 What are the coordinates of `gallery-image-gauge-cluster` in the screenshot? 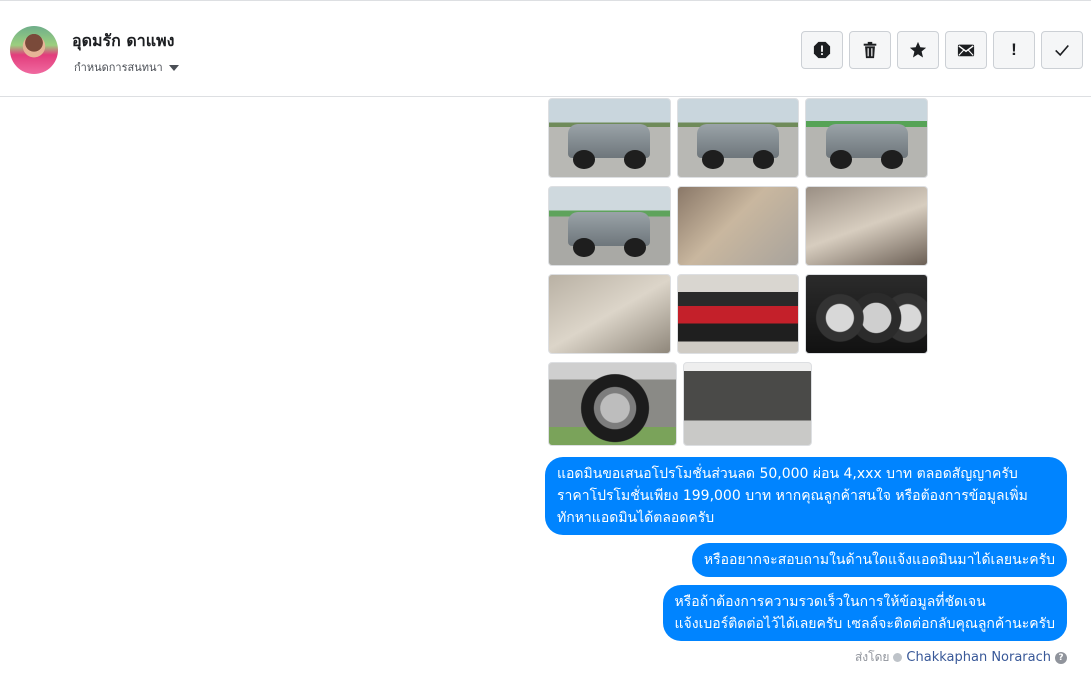 It's located at (867, 314).